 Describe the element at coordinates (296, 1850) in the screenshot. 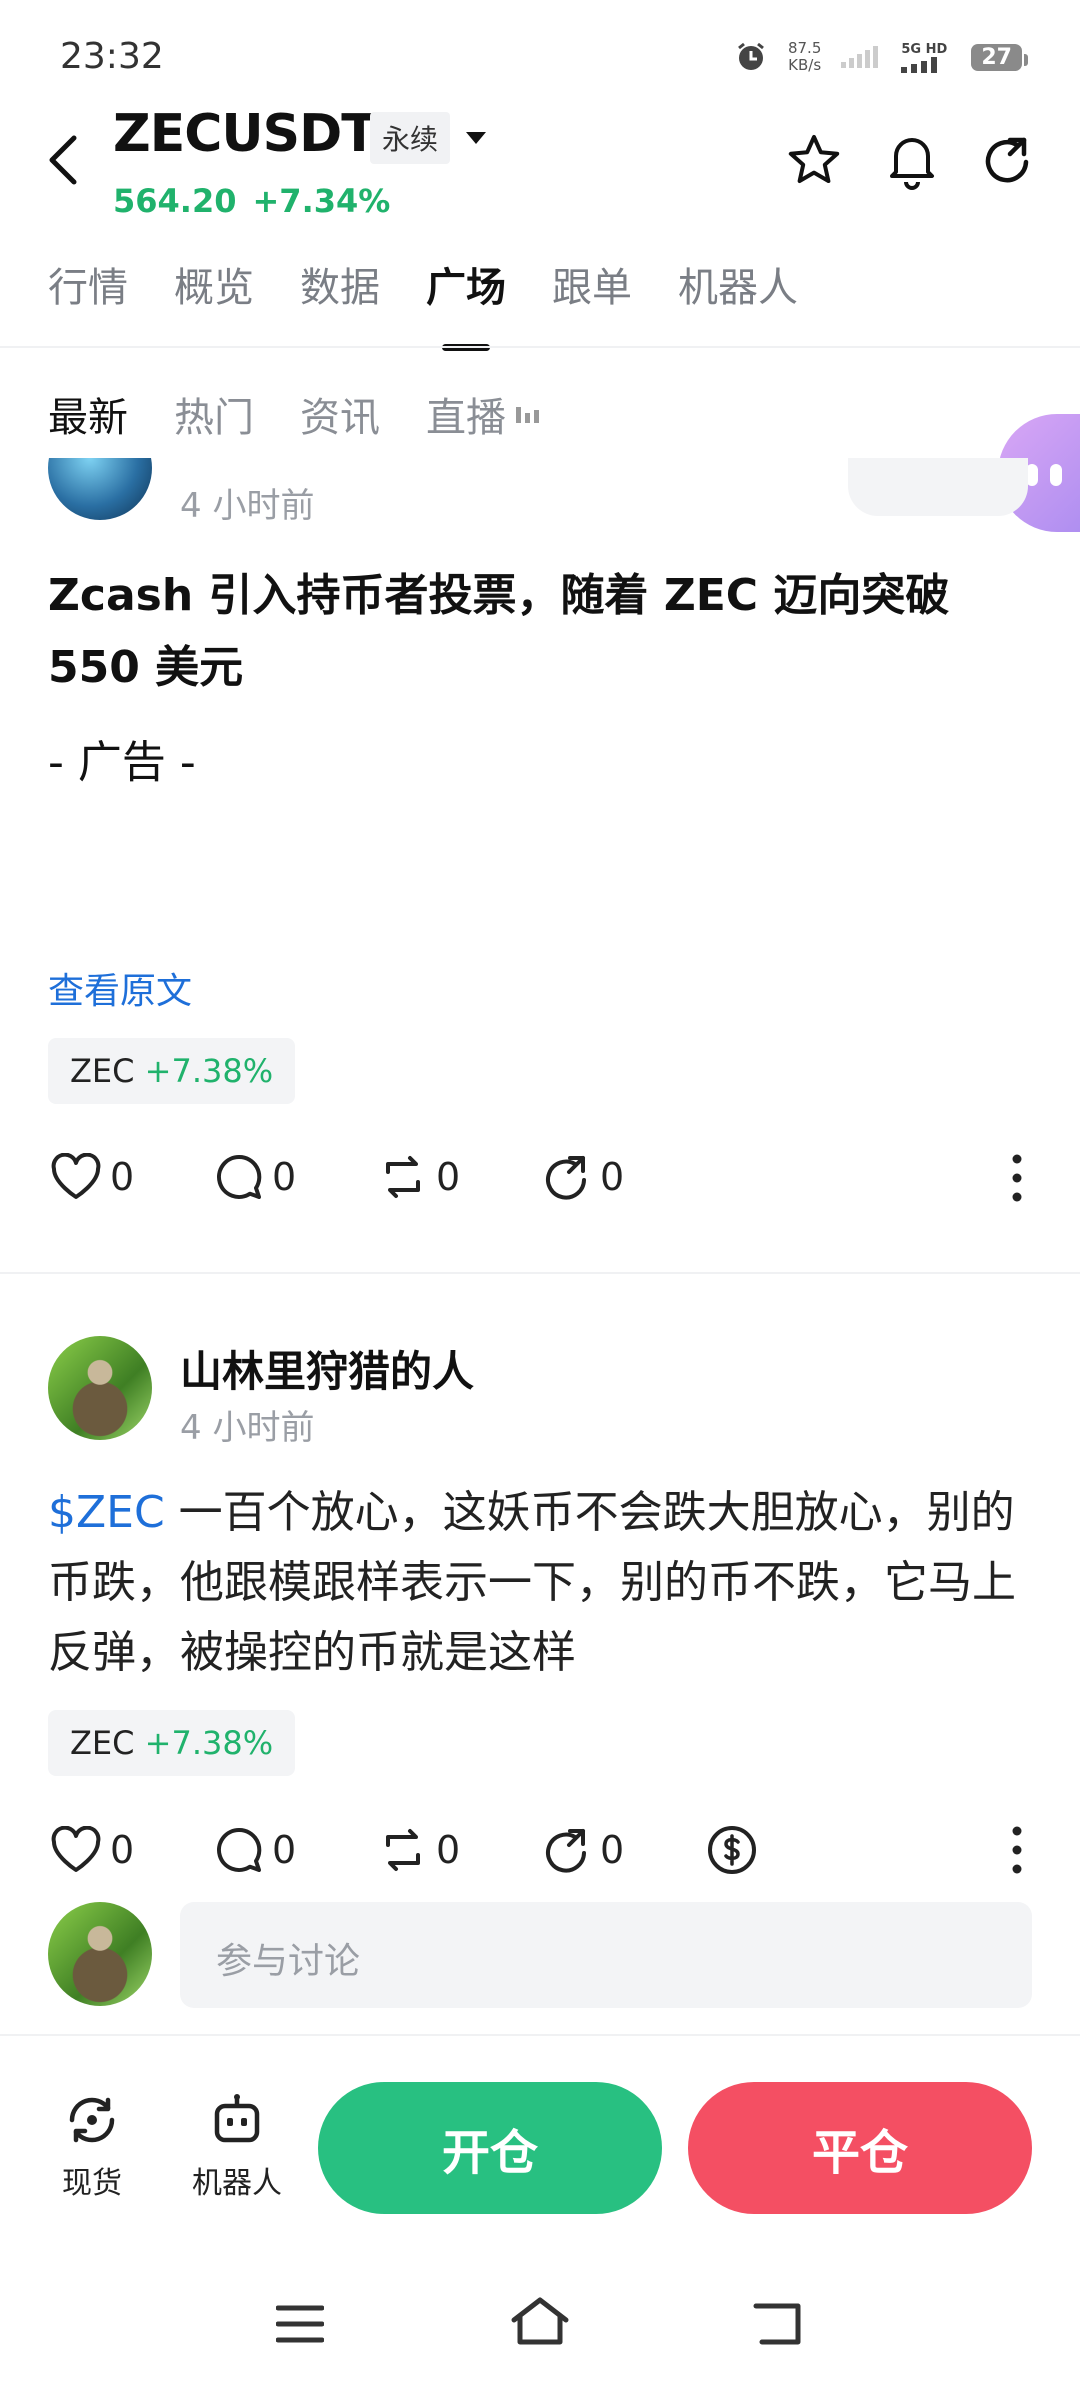

I see `post2-comment-button: 0` at that location.